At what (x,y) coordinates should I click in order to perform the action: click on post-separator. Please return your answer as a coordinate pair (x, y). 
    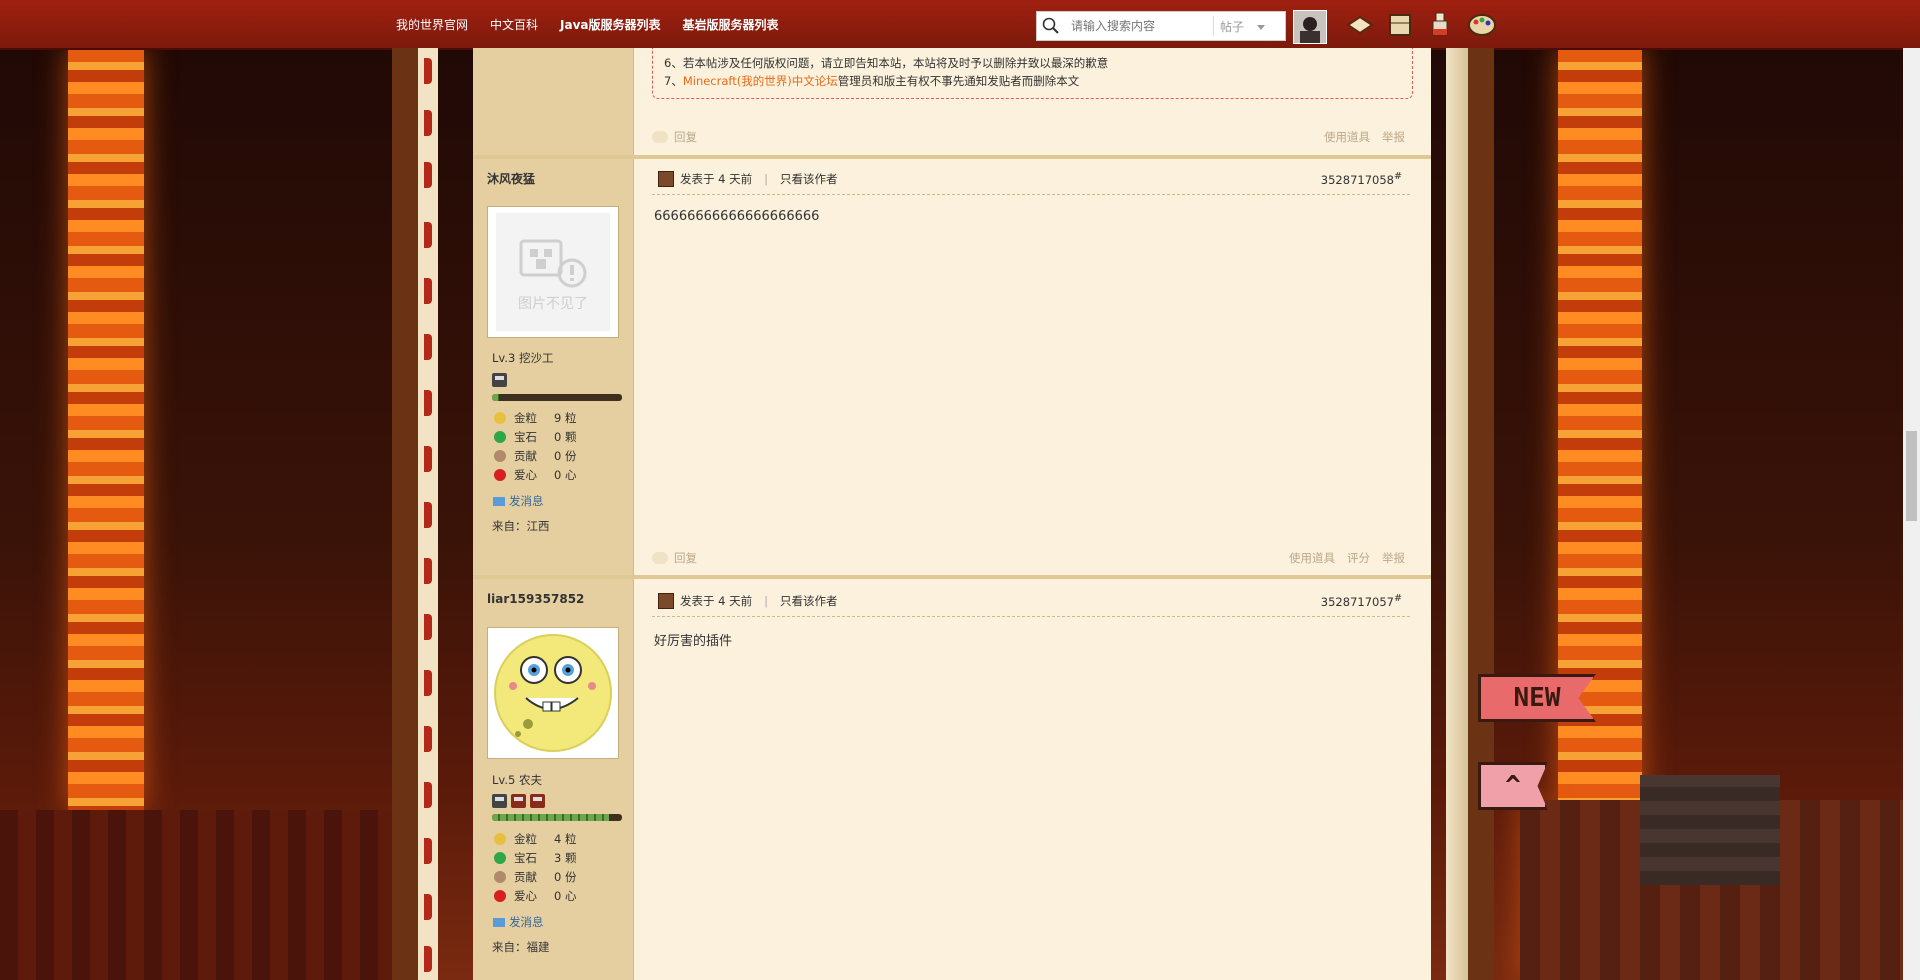
    Looking at the image, I should click on (952, 577).